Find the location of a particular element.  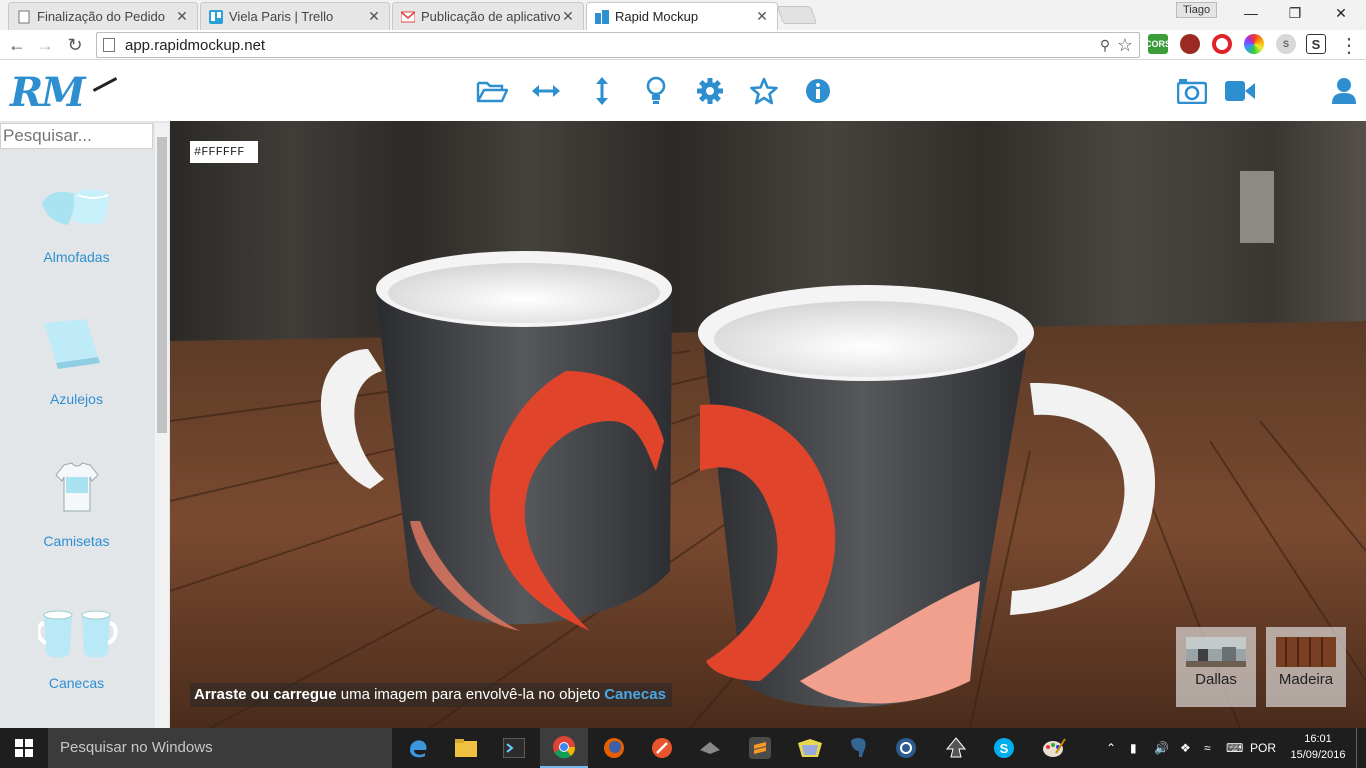

tab-title: Publicação de aplicativo W is located at coordinates (491, 16).